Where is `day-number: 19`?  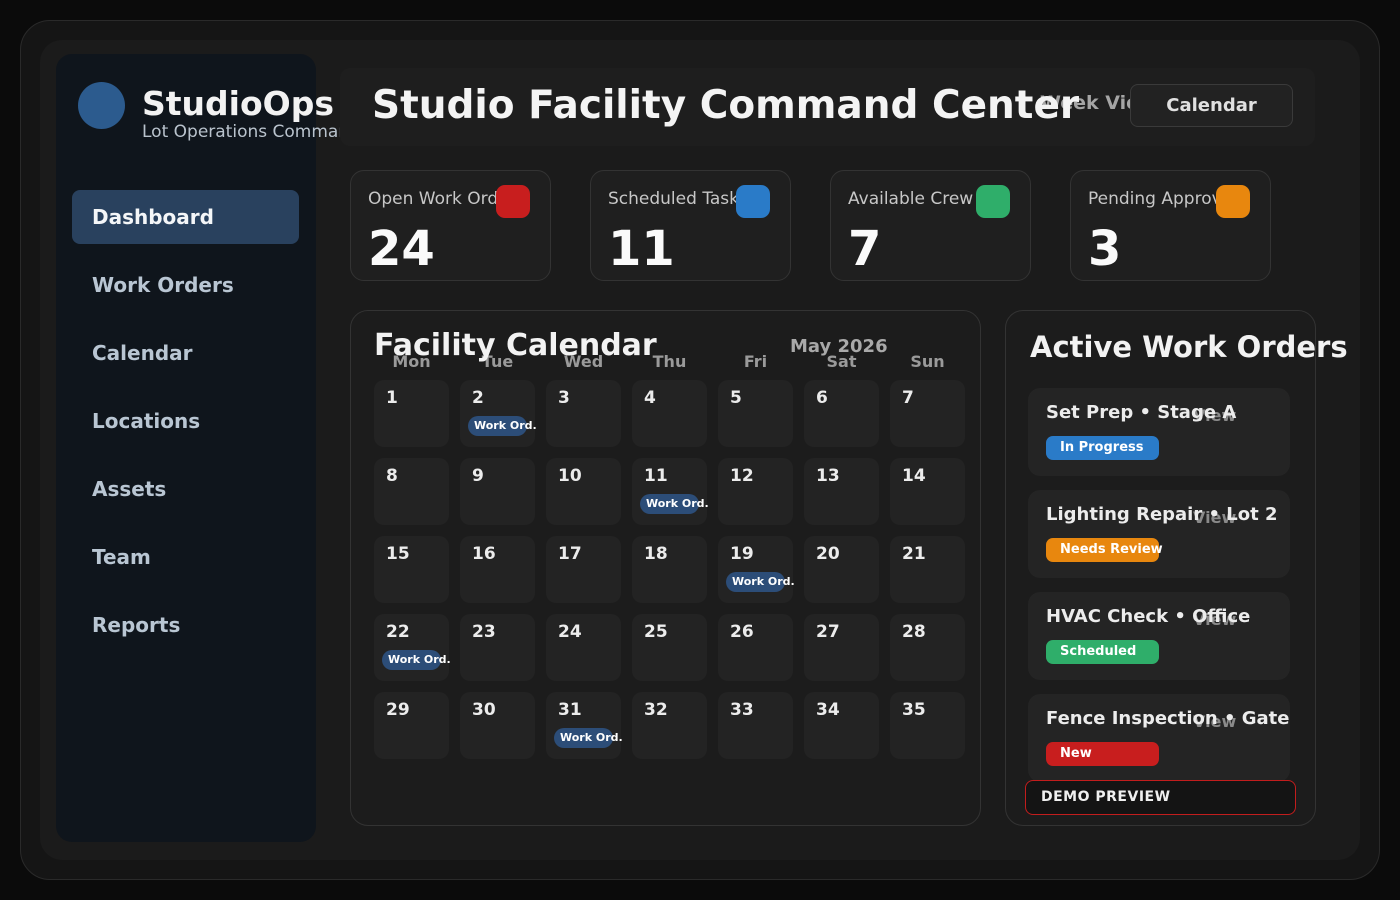 day-number: 19 is located at coordinates (742, 554).